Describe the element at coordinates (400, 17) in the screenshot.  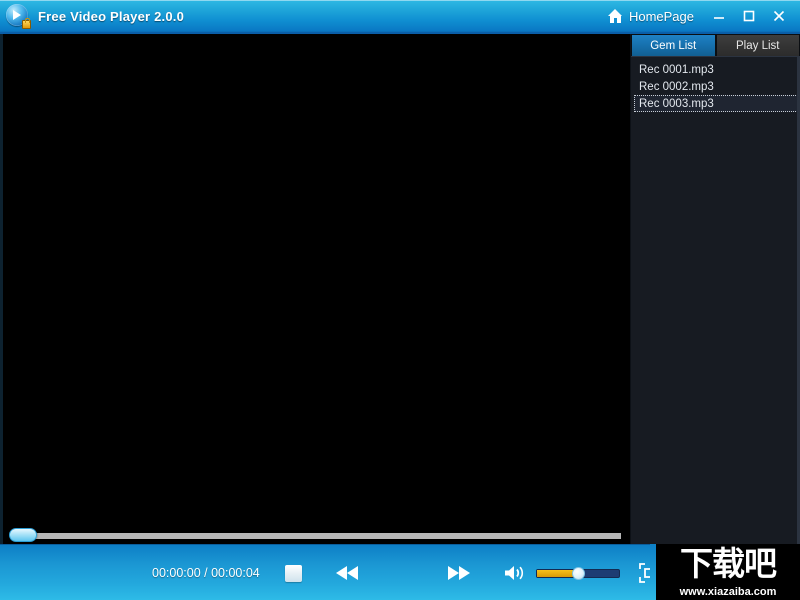
I see `title-bar: Free Video Player 2.0.0 HomePage` at that location.